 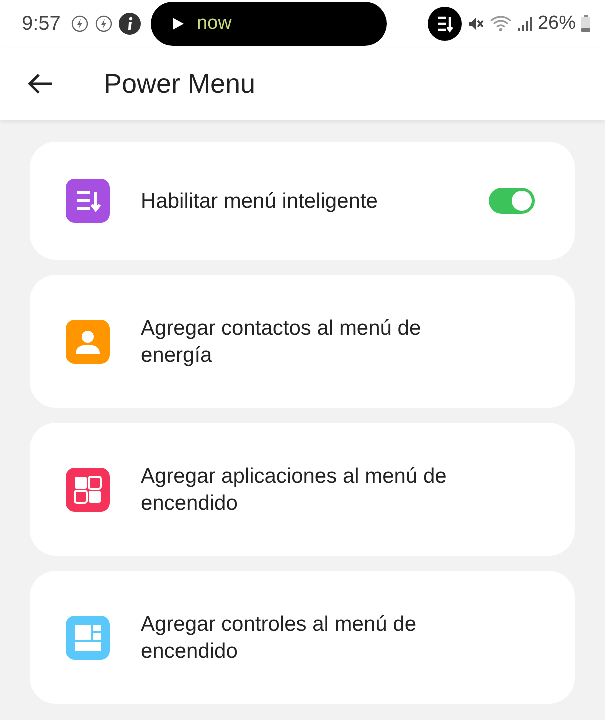 I want to click on battery-icon, so click(x=586, y=24).